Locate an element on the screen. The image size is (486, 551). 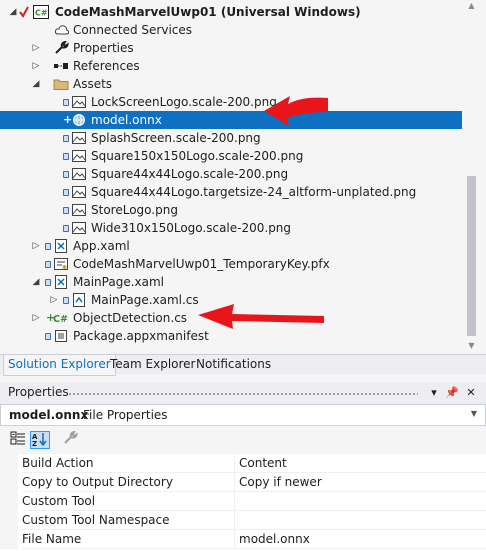
globe-file-icon is located at coordinates (79, 120).